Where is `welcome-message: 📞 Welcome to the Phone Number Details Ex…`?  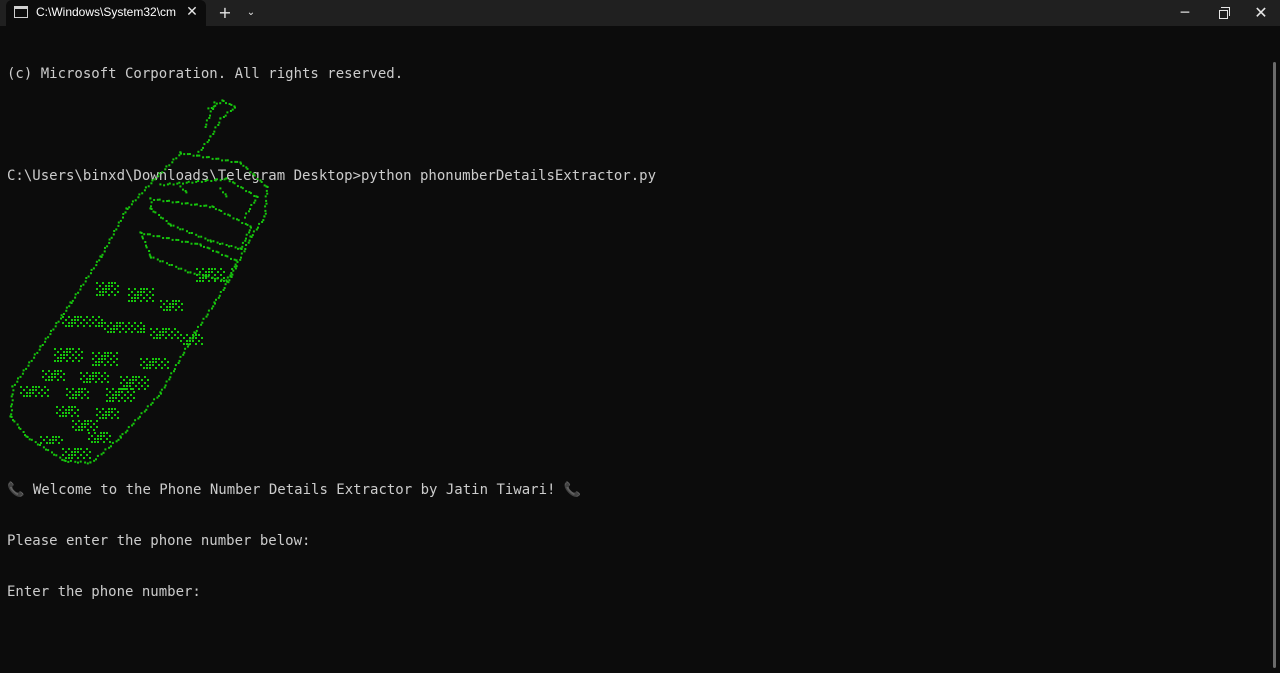 welcome-message: 📞 Welcome to the Phone Number Details Ex… is located at coordinates (294, 490).